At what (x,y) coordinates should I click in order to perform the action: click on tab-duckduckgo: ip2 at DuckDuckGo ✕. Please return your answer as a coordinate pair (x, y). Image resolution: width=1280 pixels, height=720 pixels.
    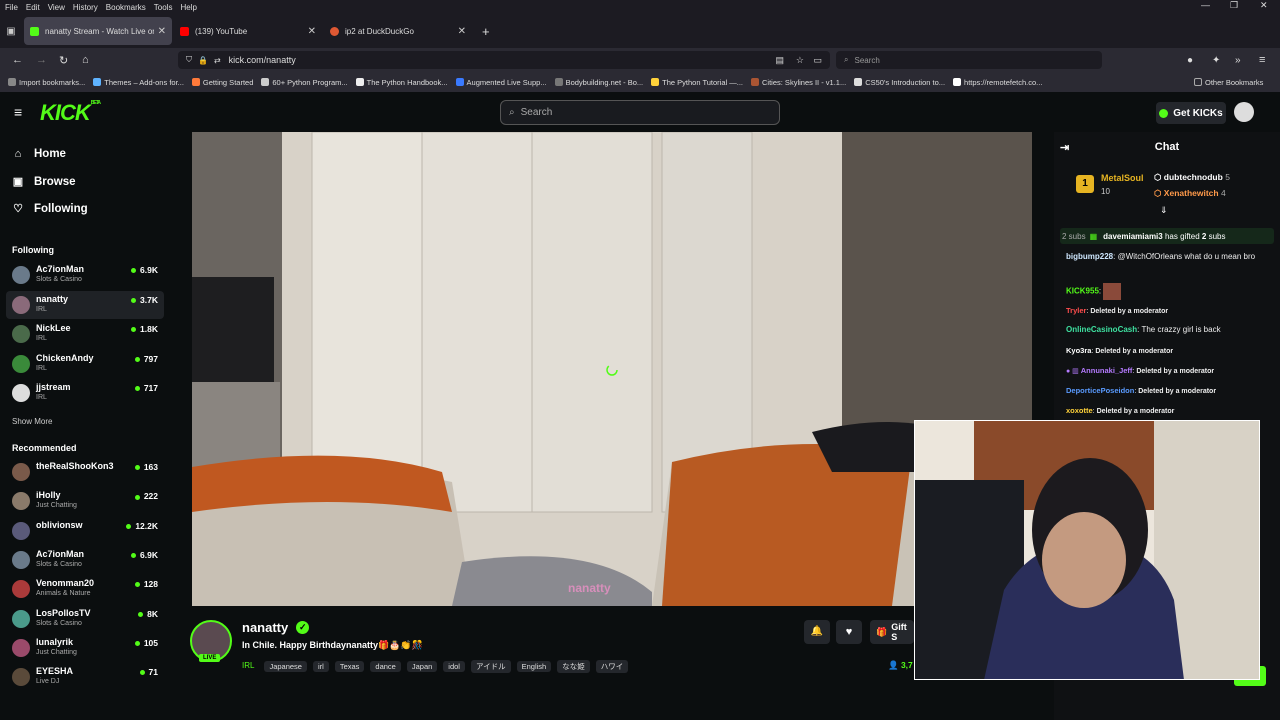
    Looking at the image, I should click on (398, 31).